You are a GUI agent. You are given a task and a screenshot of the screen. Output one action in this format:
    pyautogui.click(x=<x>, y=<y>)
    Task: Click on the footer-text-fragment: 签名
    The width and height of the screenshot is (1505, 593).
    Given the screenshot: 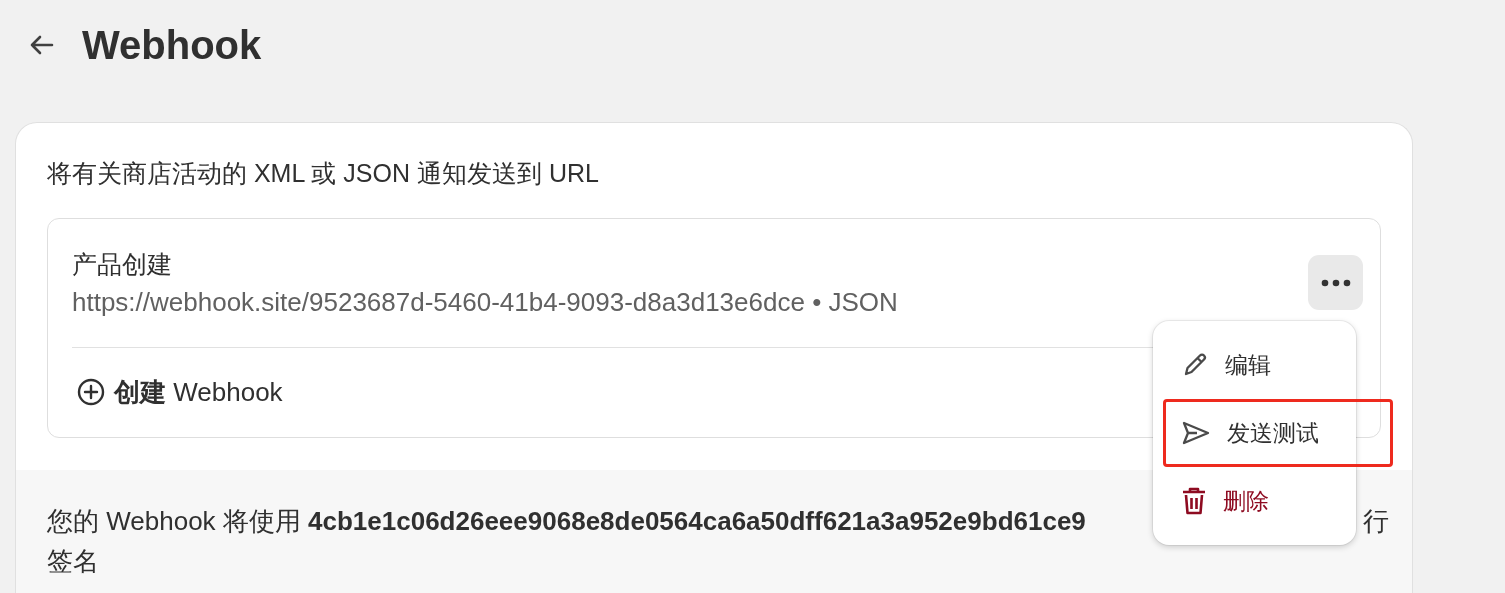 What is the action you would take?
    pyautogui.click(x=73, y=561)
    